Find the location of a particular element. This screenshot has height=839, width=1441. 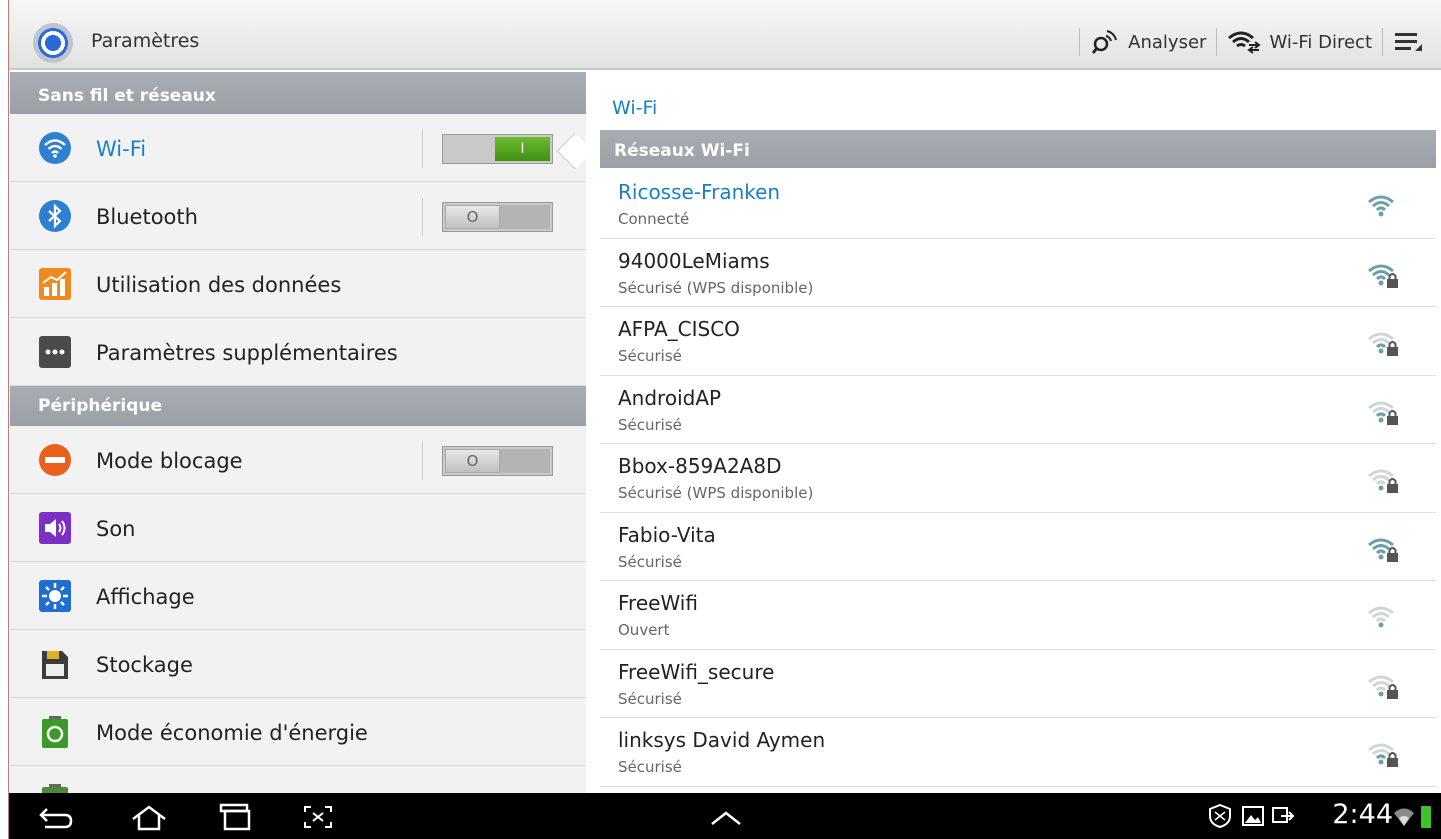

sidebar-item-power-saving: Mode économie d'énergie is located at coordinates (298, 732).